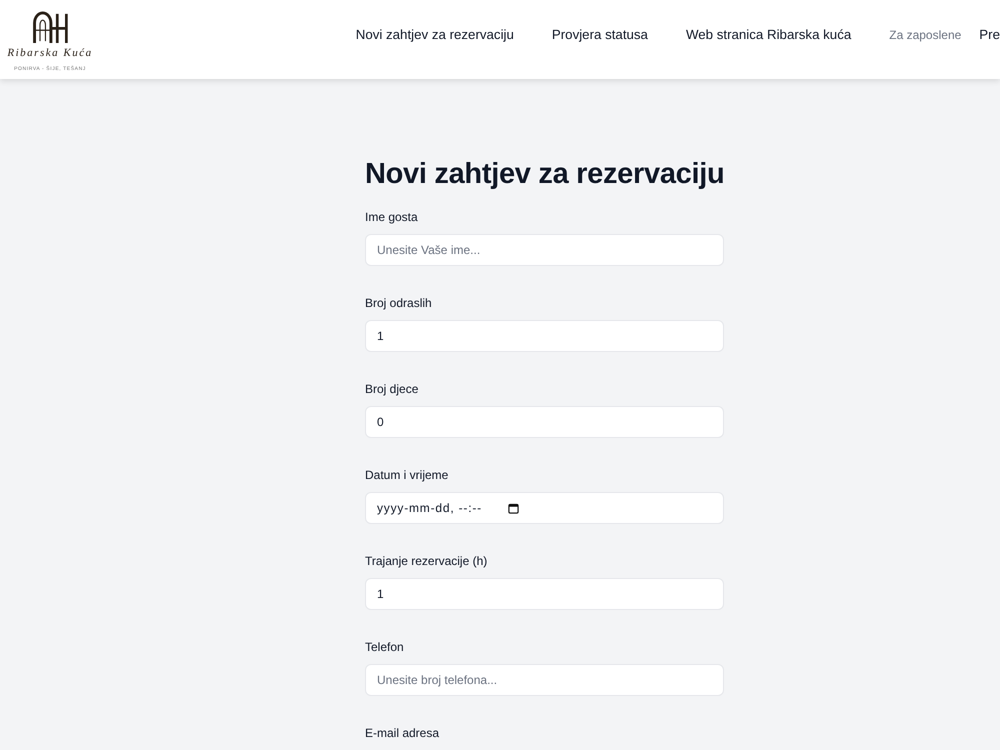 The width and height of the screenshot is (1000, 750). I want to click on field-label: E-mail adresa, so click(402, 733).